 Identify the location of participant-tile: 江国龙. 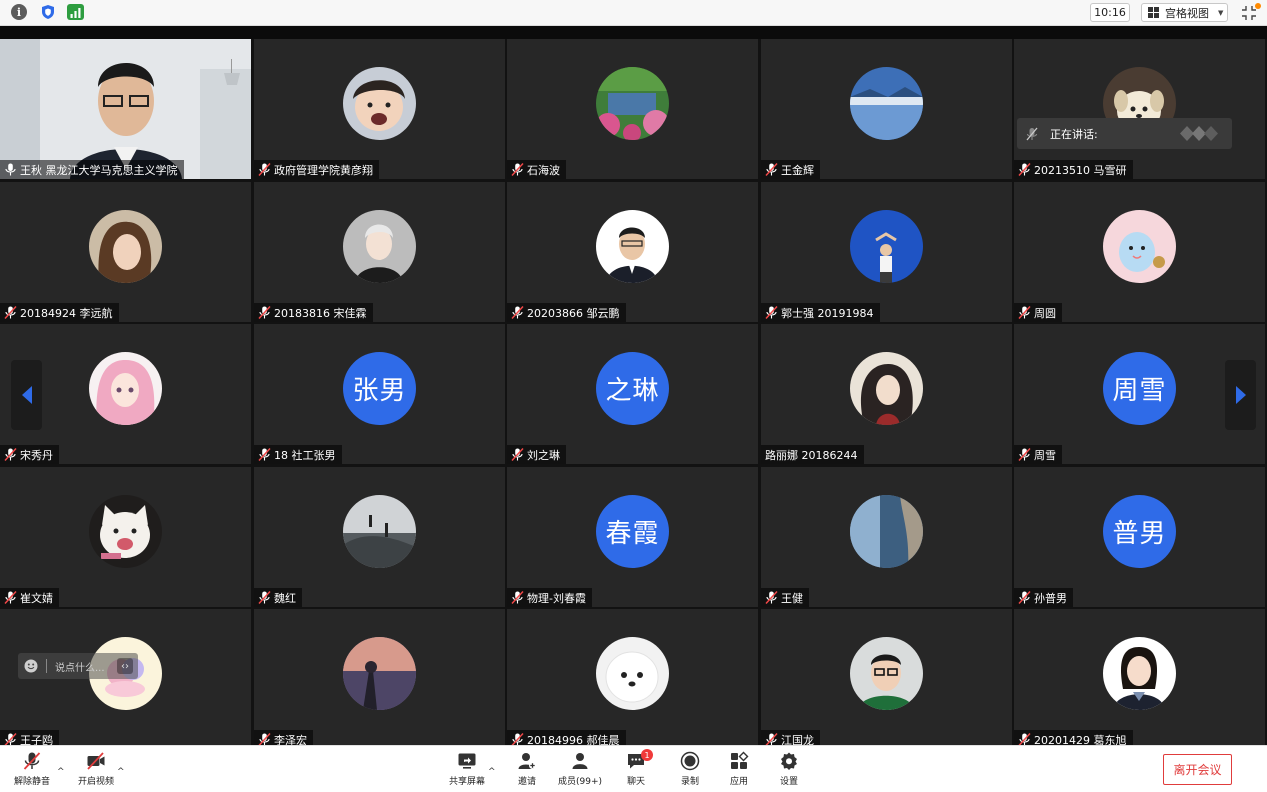
(886, 679).